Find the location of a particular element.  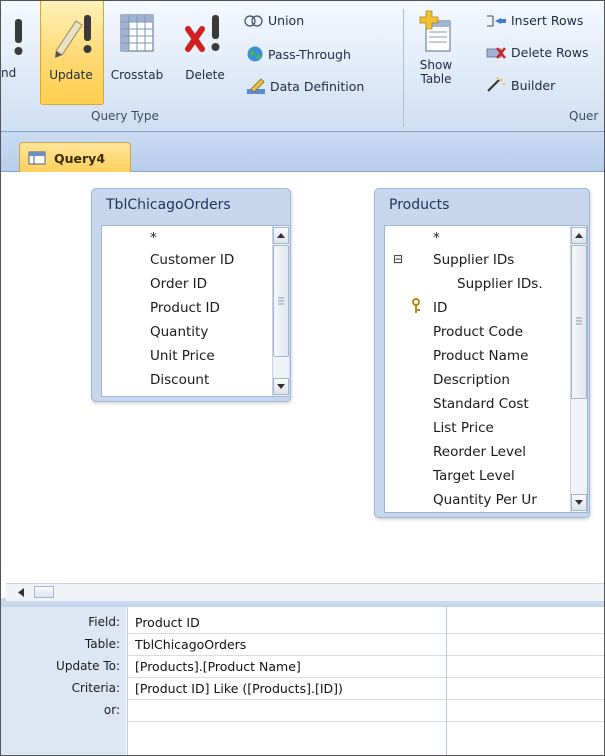

update-query-button: Update is located at coordinates (71, 45).